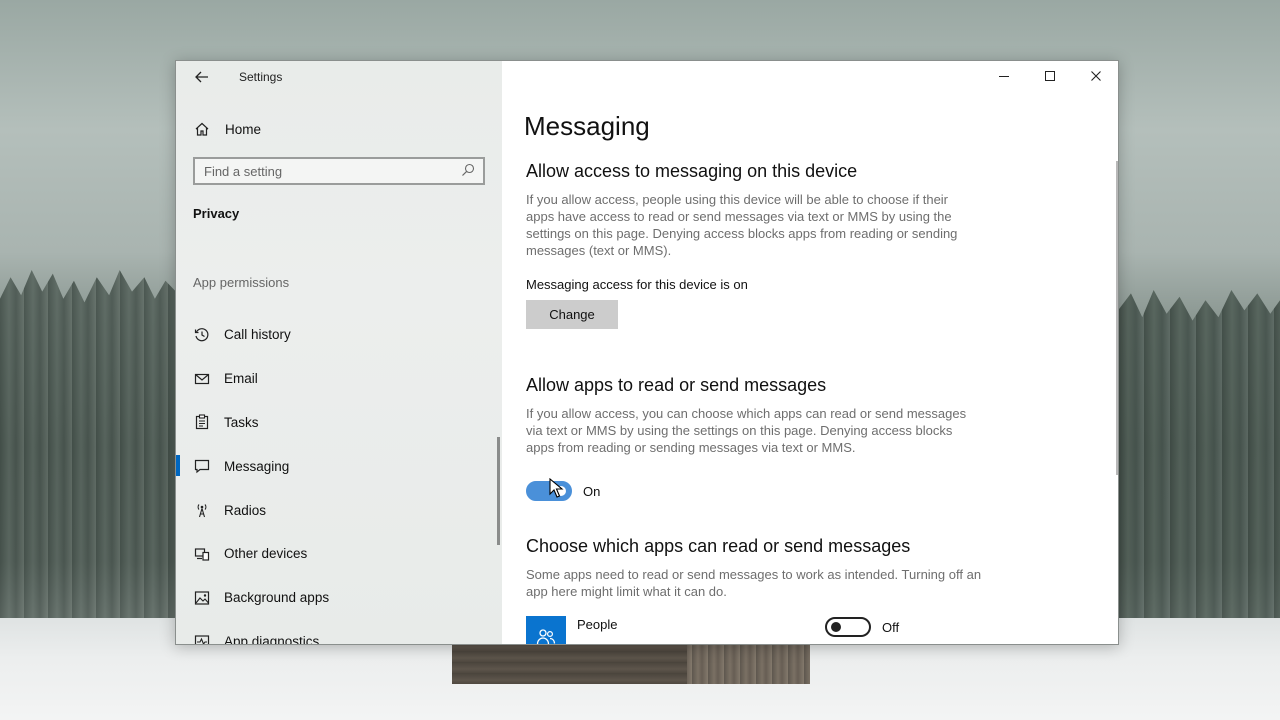  Describe the element at coordinates (243, 129) in the screenshot. I see `sidebar-item-label: Home` at that location.